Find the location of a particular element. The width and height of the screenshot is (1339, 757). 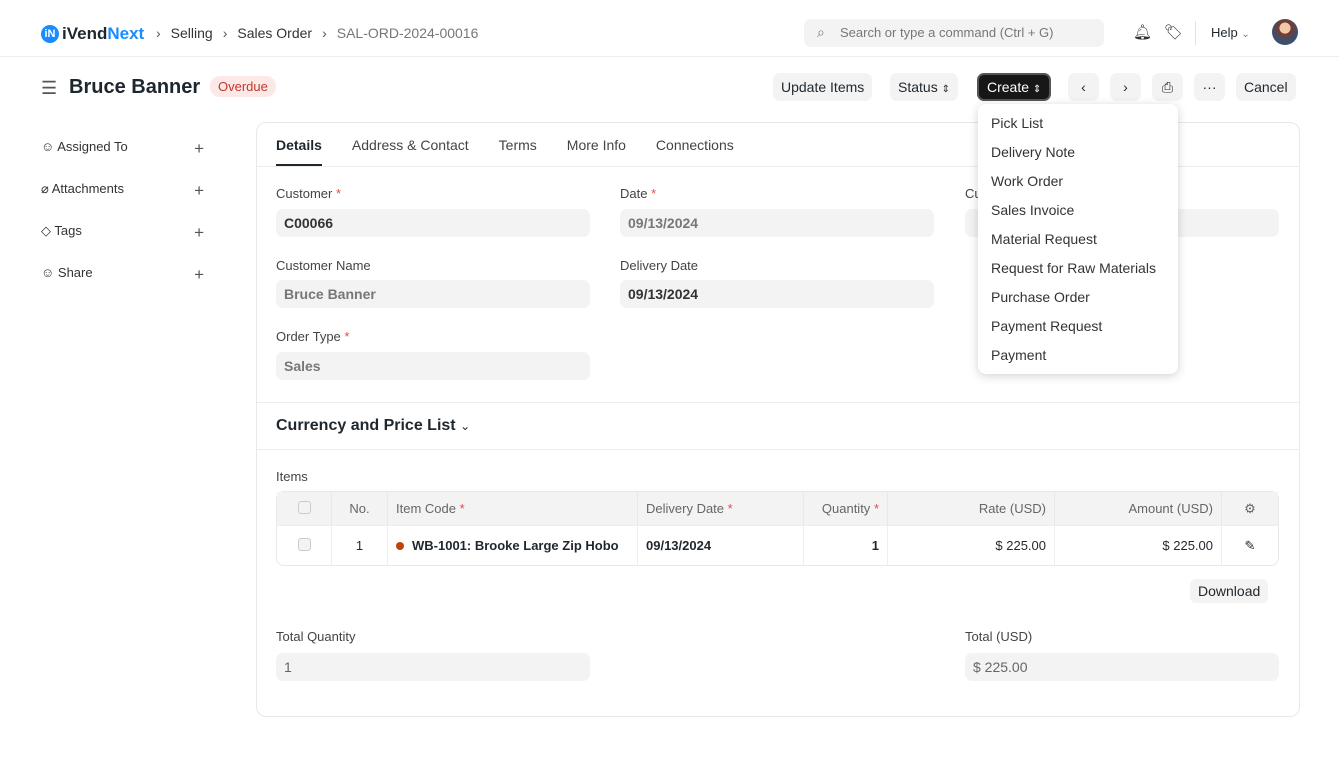

paperclip-icon: ⌀ is located at coordinates (45, 188).